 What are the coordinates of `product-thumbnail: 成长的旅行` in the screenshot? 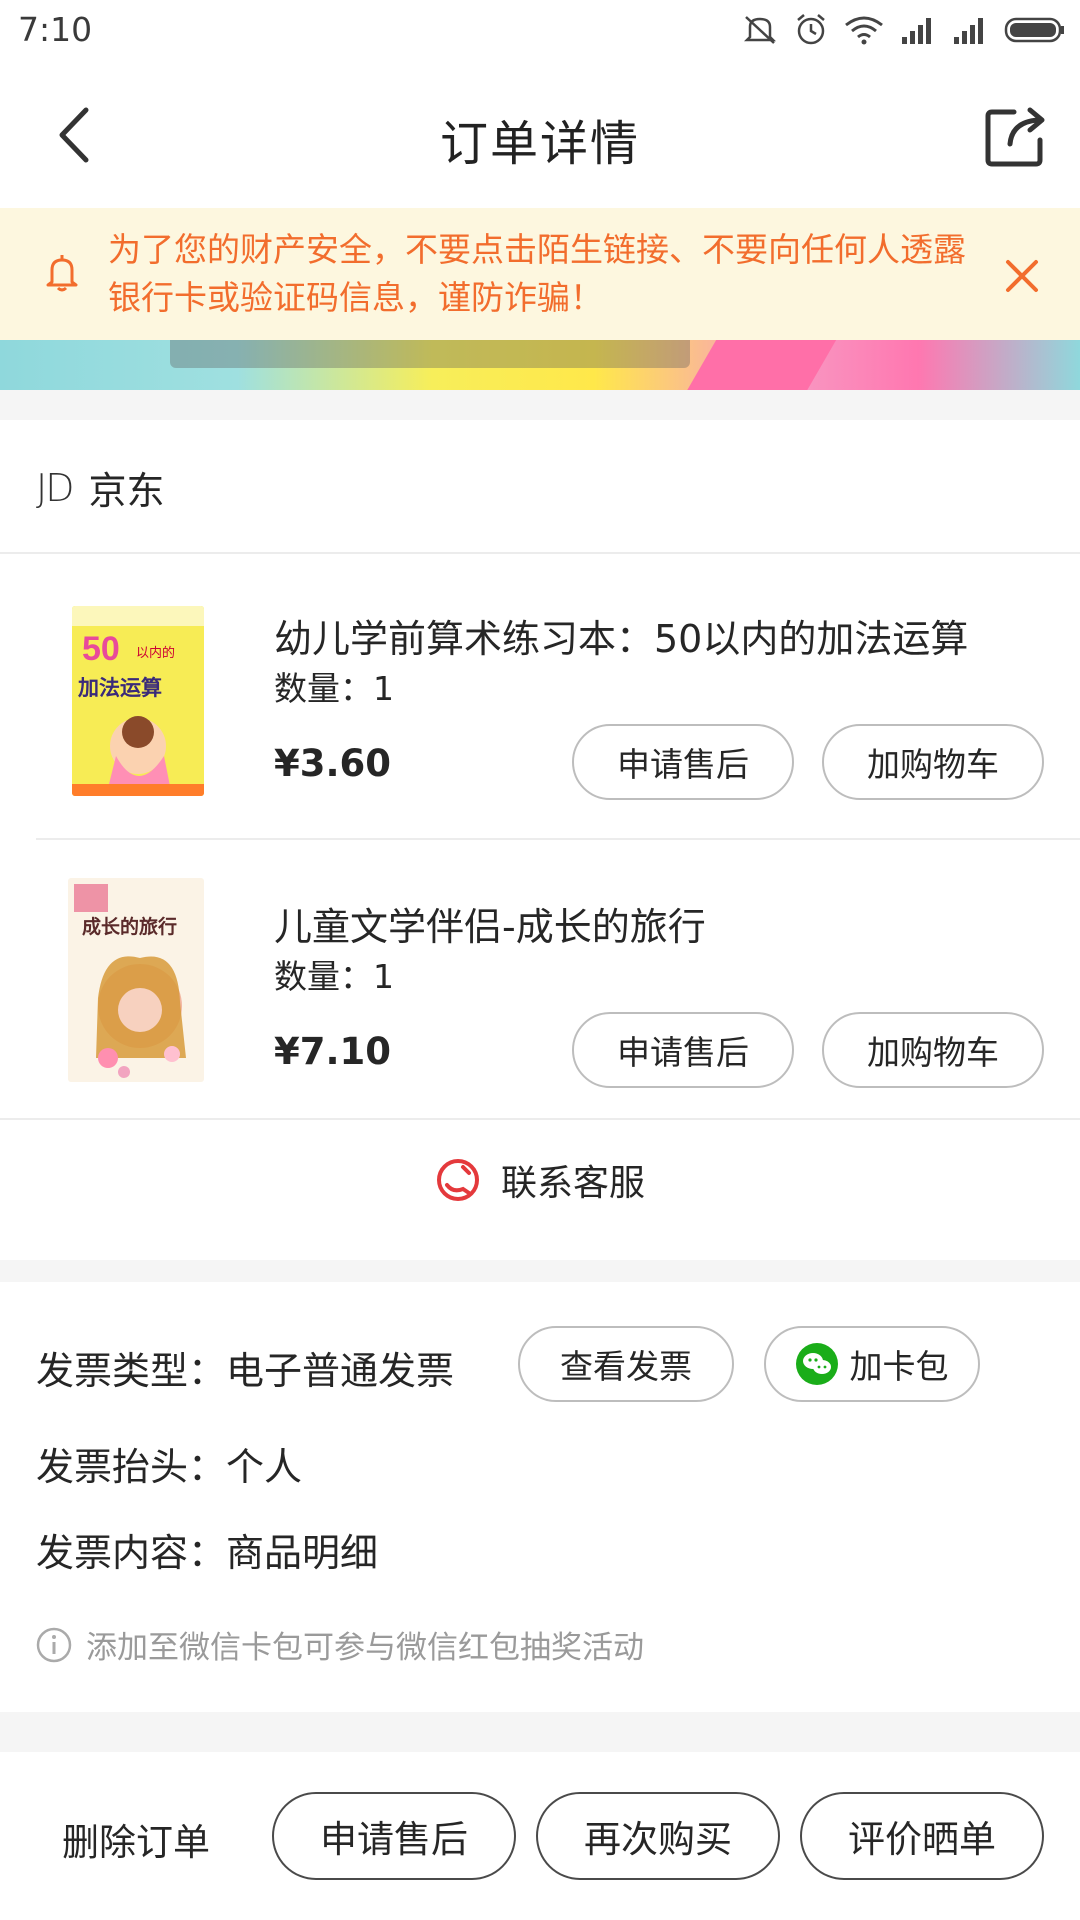 It's located at (136, 980).